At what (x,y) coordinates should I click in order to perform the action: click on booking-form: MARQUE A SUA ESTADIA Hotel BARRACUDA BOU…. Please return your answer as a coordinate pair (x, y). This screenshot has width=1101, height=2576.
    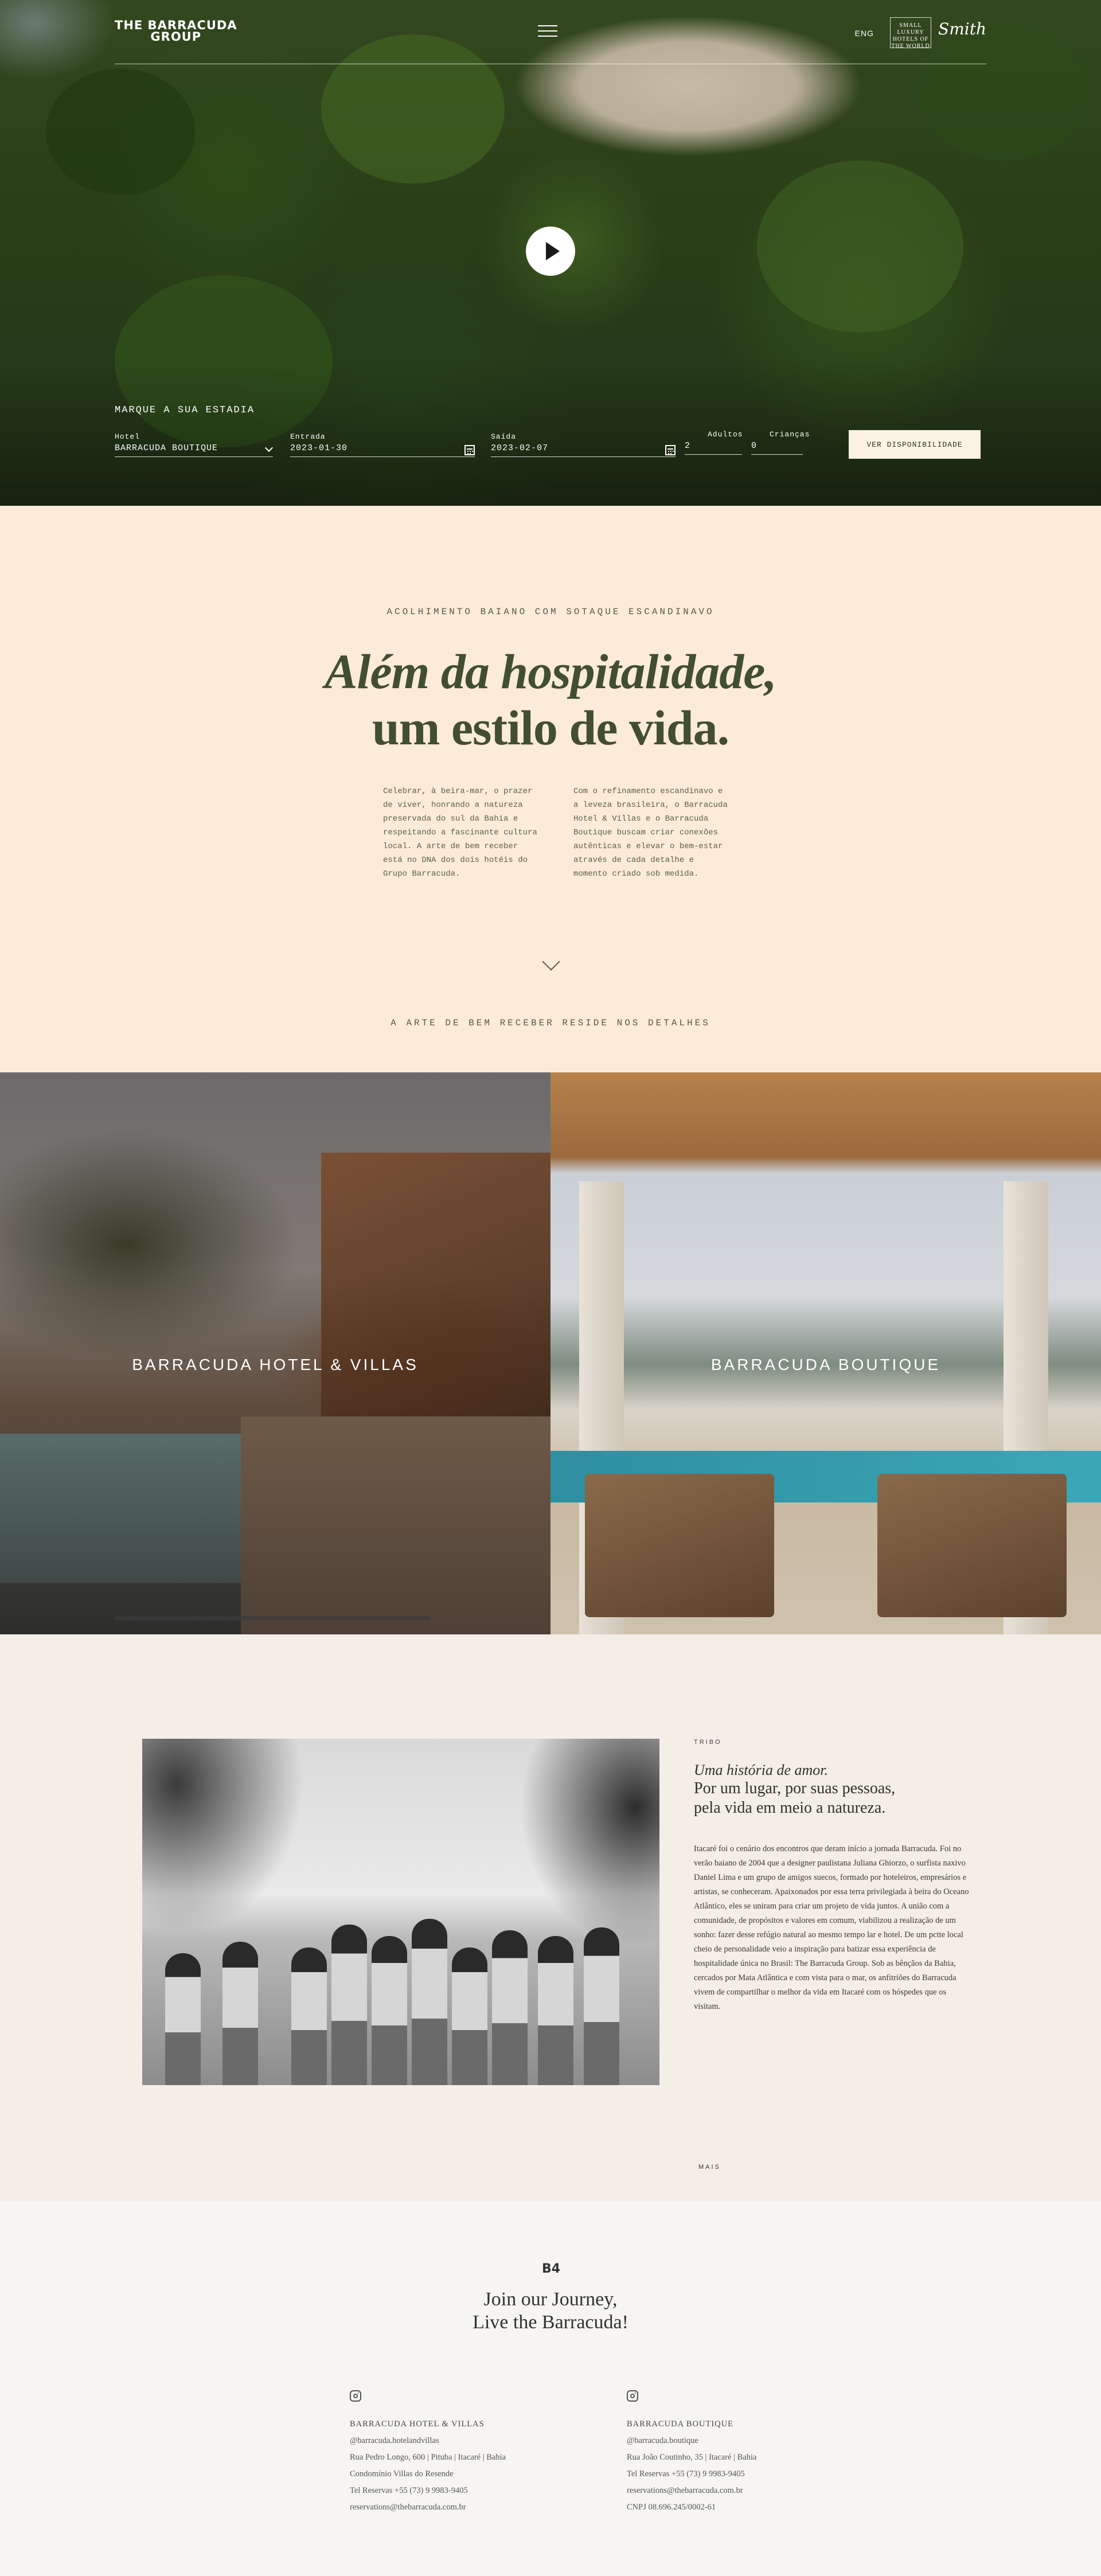
    Looking at the image, I should click on (548, 432).